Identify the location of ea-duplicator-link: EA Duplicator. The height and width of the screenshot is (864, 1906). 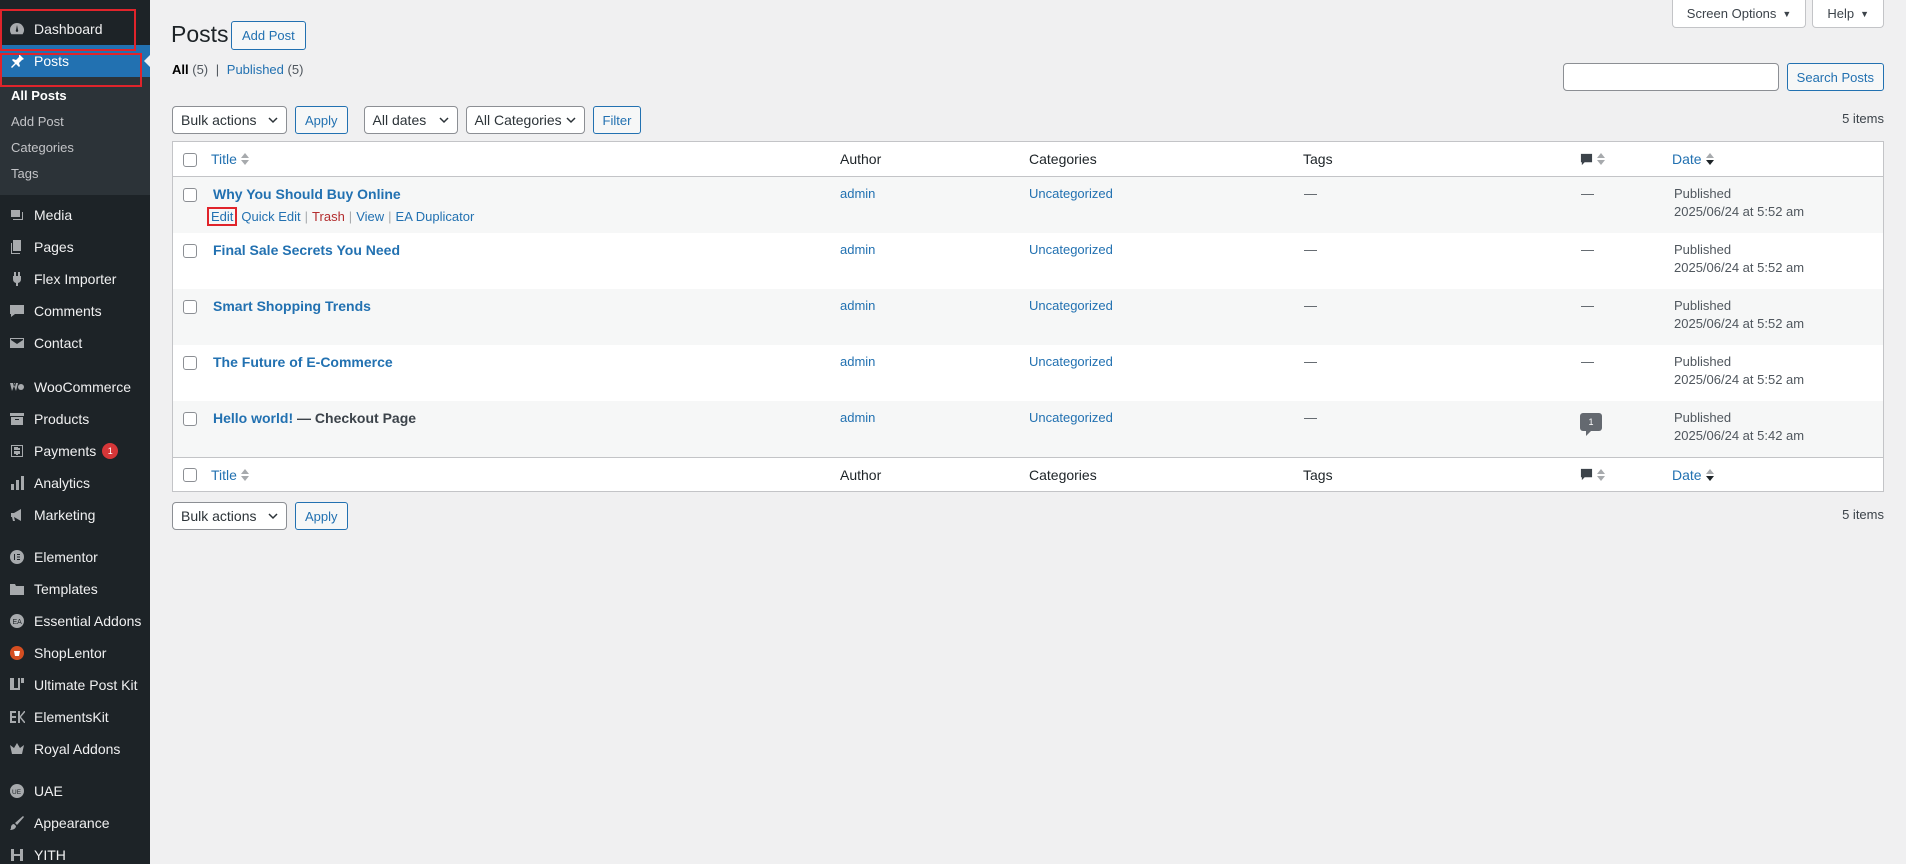
(435, 216).